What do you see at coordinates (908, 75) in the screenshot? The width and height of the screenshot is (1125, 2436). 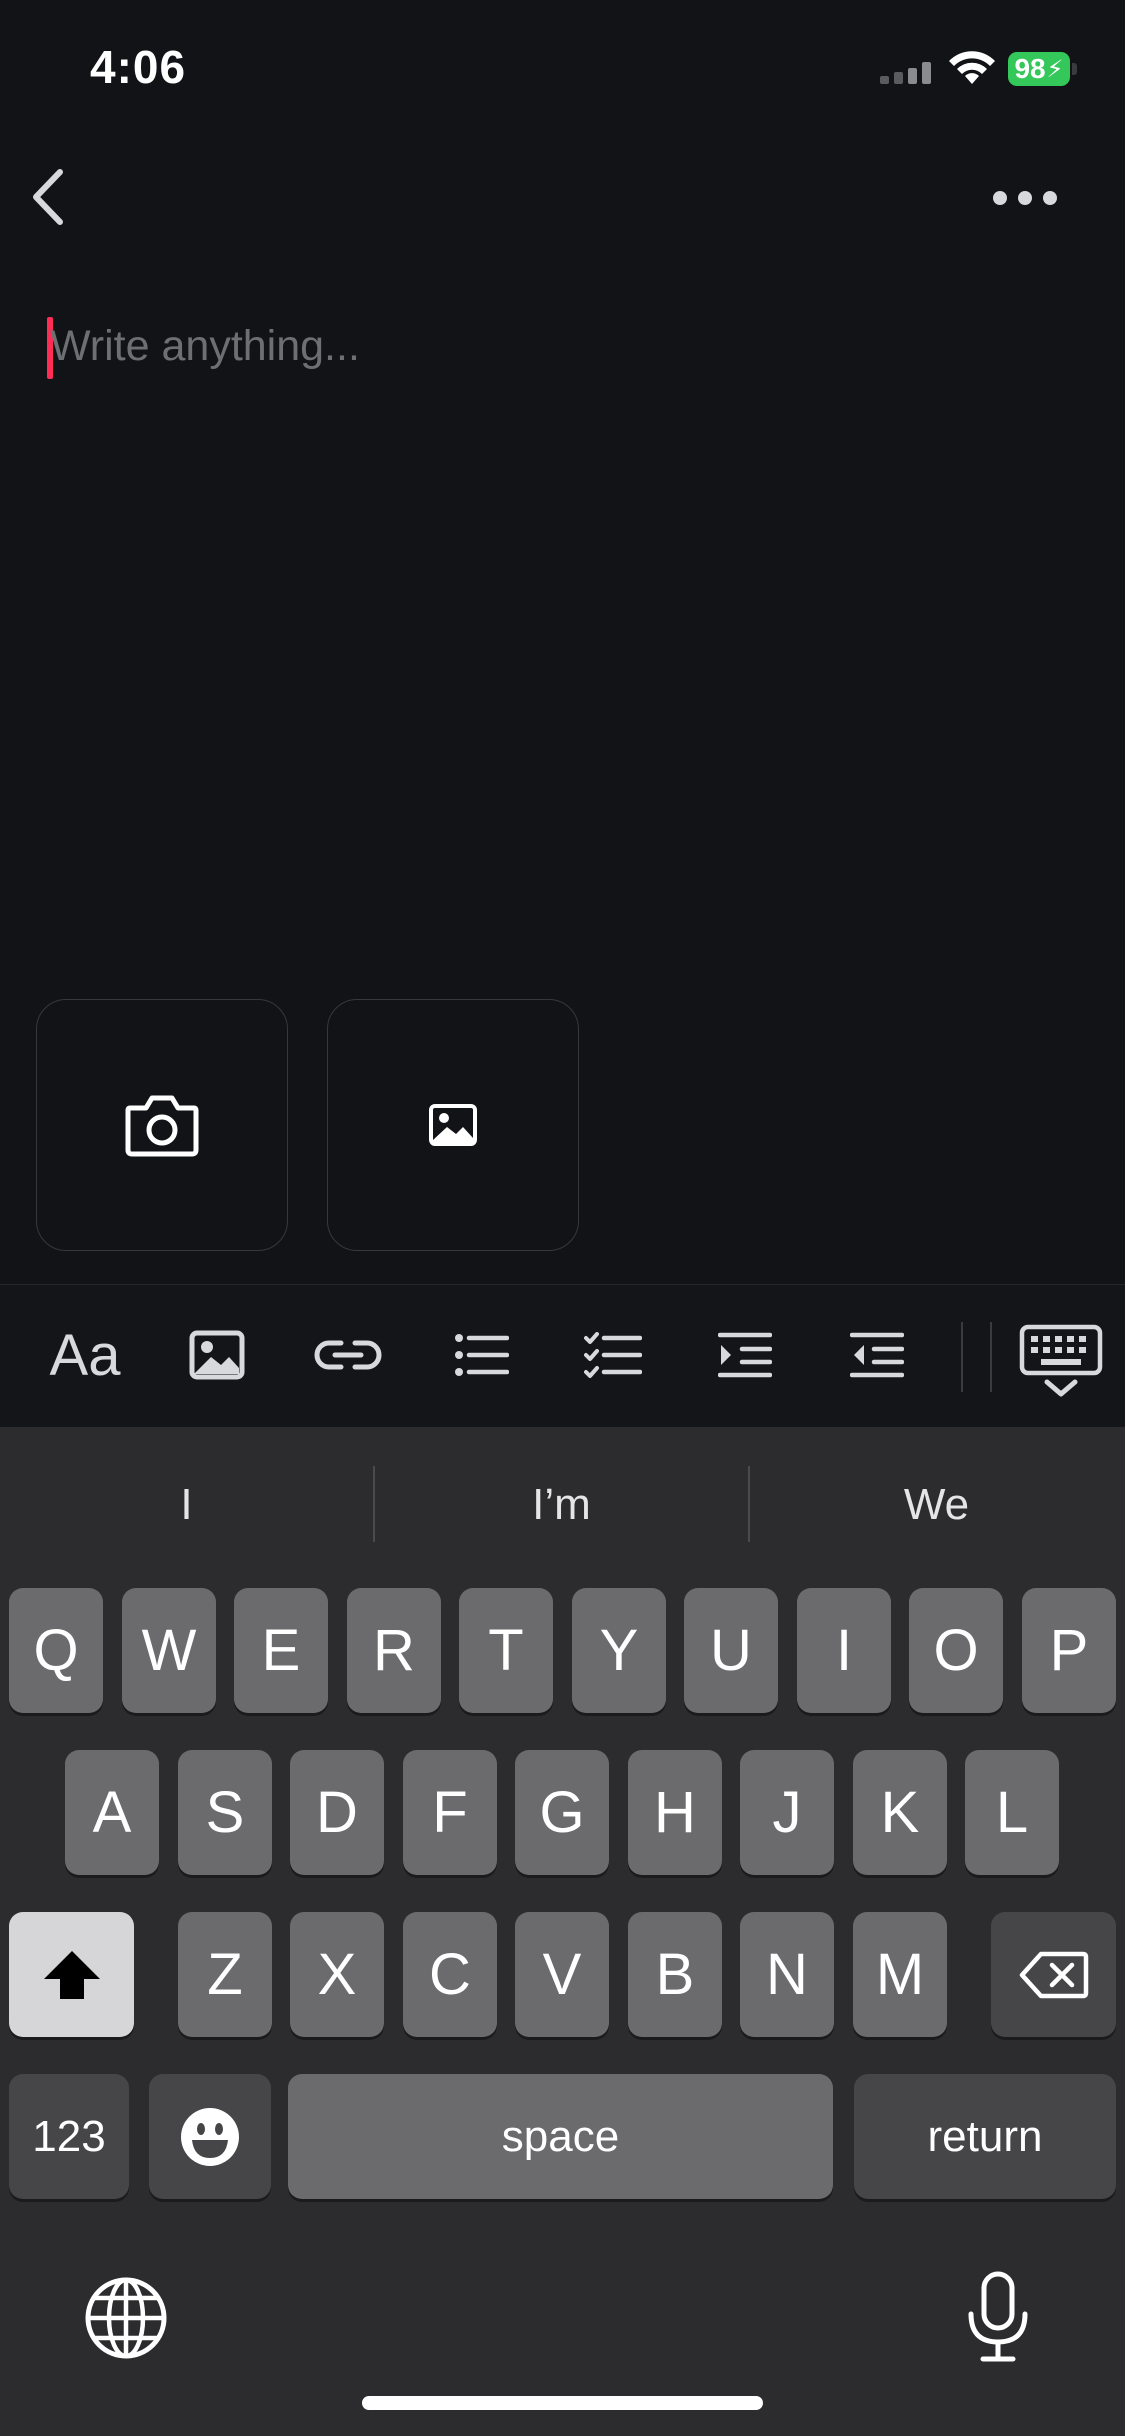 I see `cellular-signal-icon` at bounding box center [908, 75].